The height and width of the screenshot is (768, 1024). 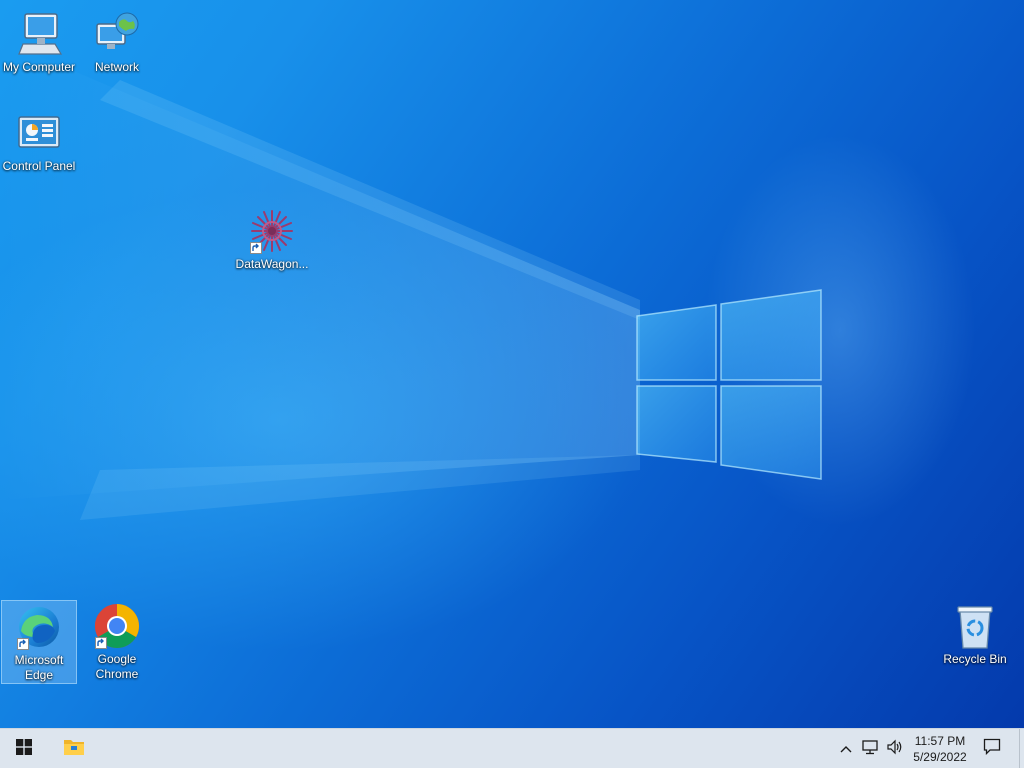 What do you see at coordinates (117, 666) in the screenshot?
I see `desktop-icon-label: Google Chrome` at bounding box center [117, 666].